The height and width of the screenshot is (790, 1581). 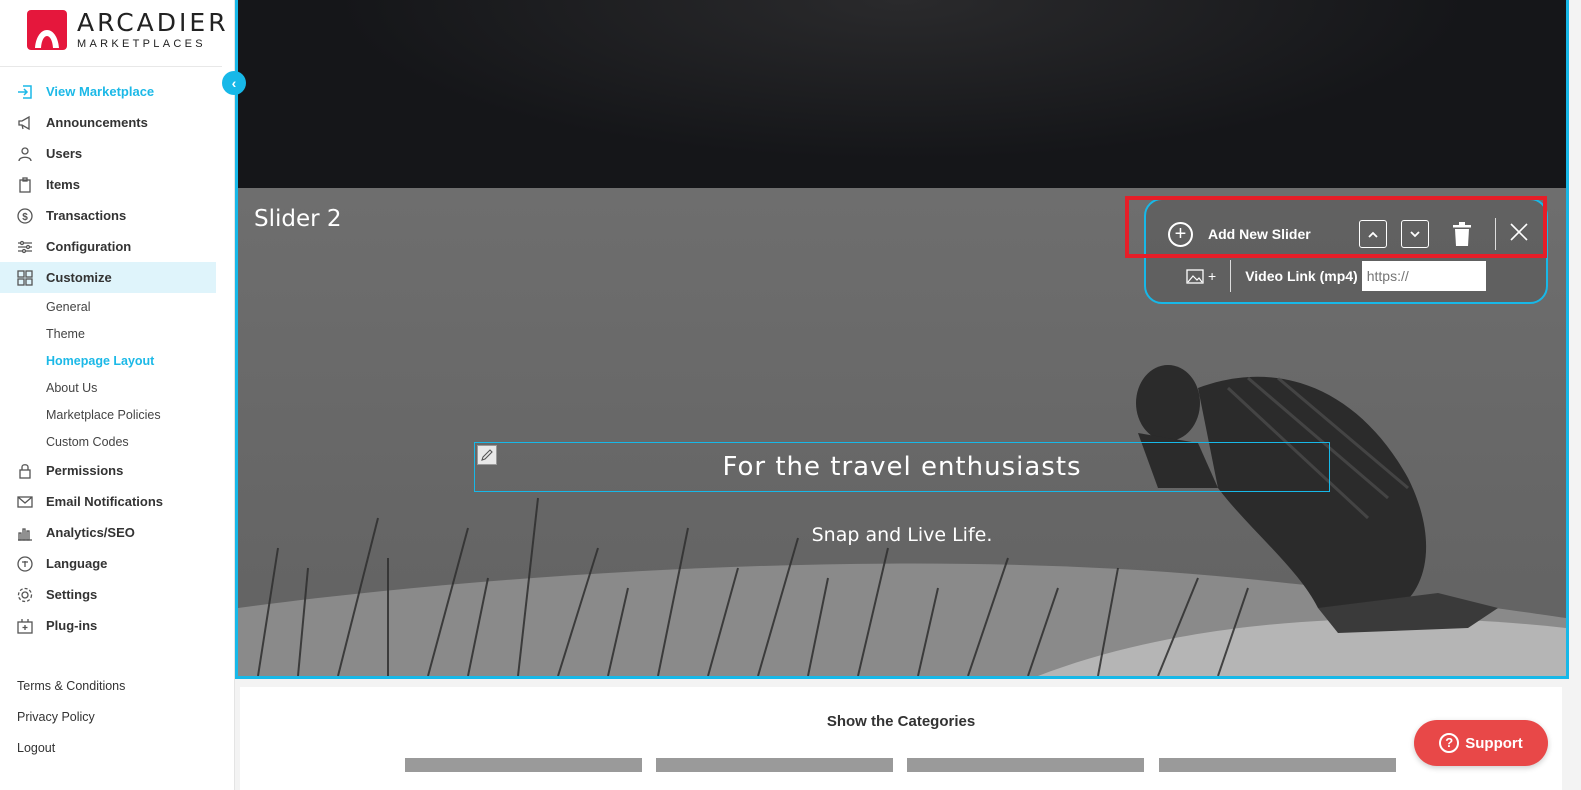 What do you see at coordinates (901, 721) in the screenshot?
I see `categories-title: Show the Categories` at bounding box center [901, 721].